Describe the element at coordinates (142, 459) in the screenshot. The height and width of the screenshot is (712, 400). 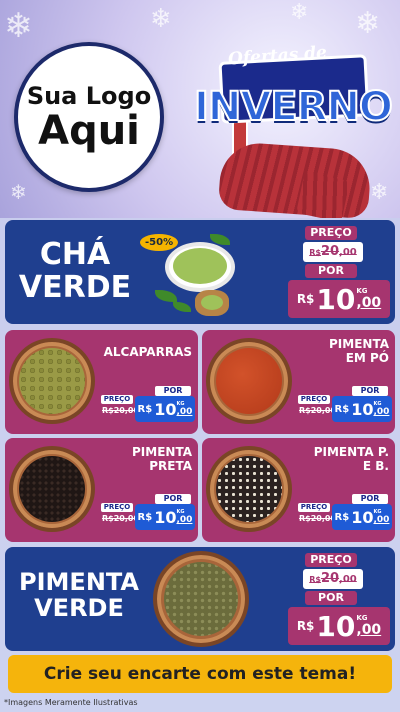
I see `product-title: PIMENTA PRETA` at that location.